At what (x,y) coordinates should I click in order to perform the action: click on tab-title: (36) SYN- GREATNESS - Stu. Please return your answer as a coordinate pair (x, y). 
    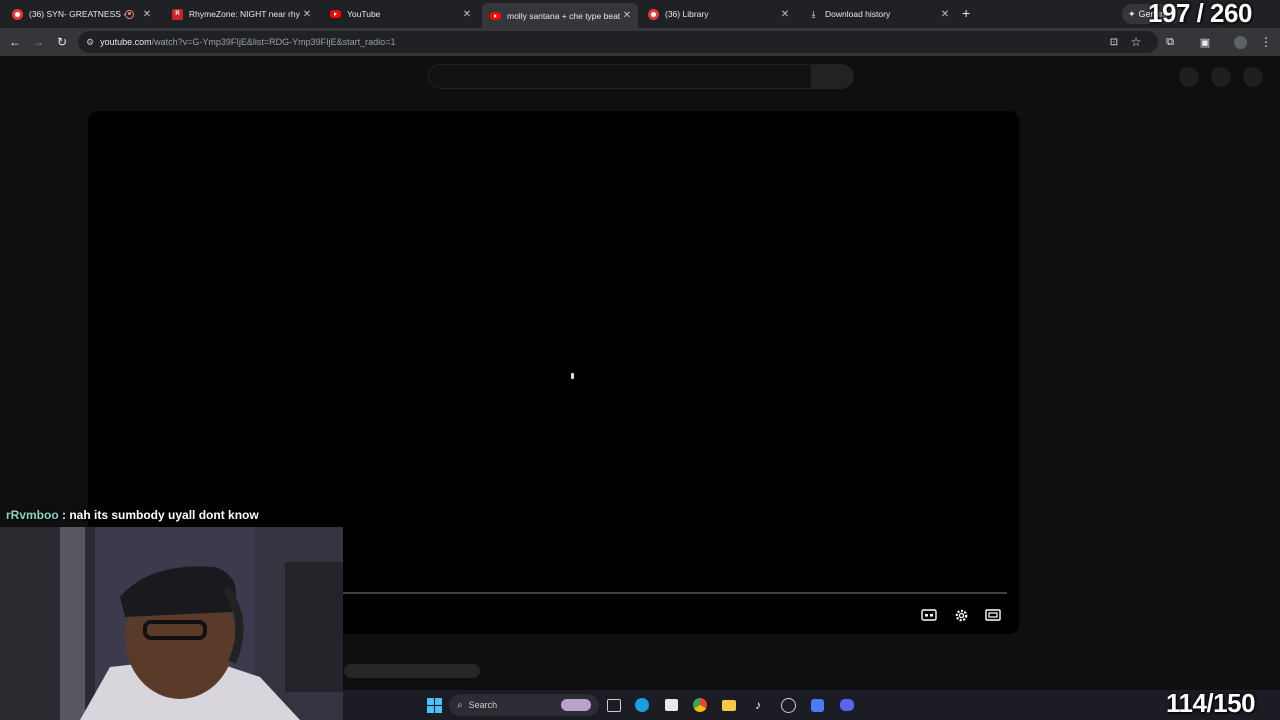
    Looking at the image, I should click on (77, 14).